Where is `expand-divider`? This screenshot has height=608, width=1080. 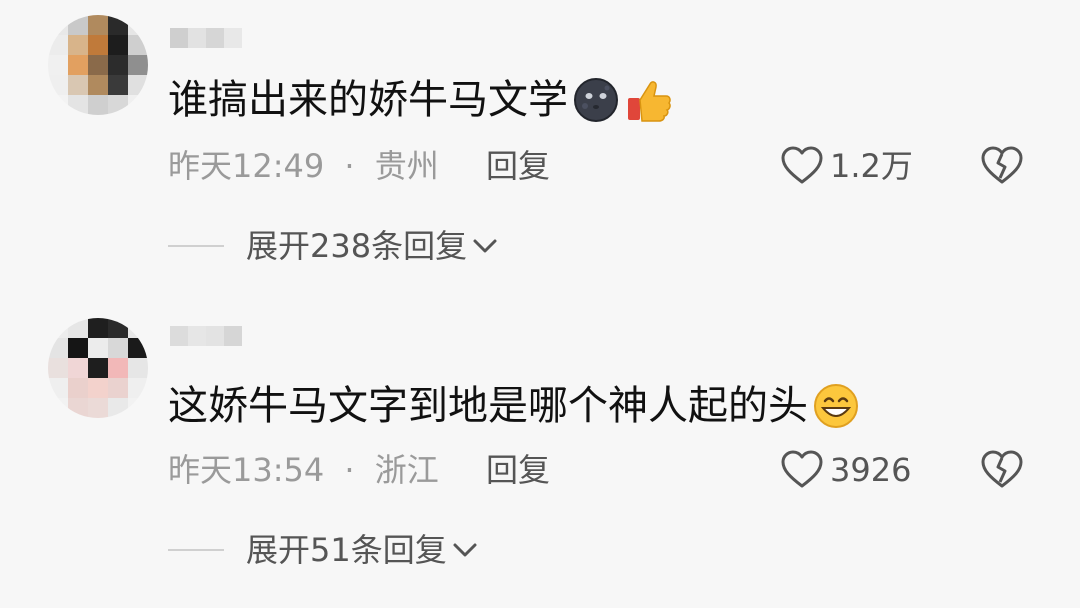 expand-divider is located at coordinates (196, 550).